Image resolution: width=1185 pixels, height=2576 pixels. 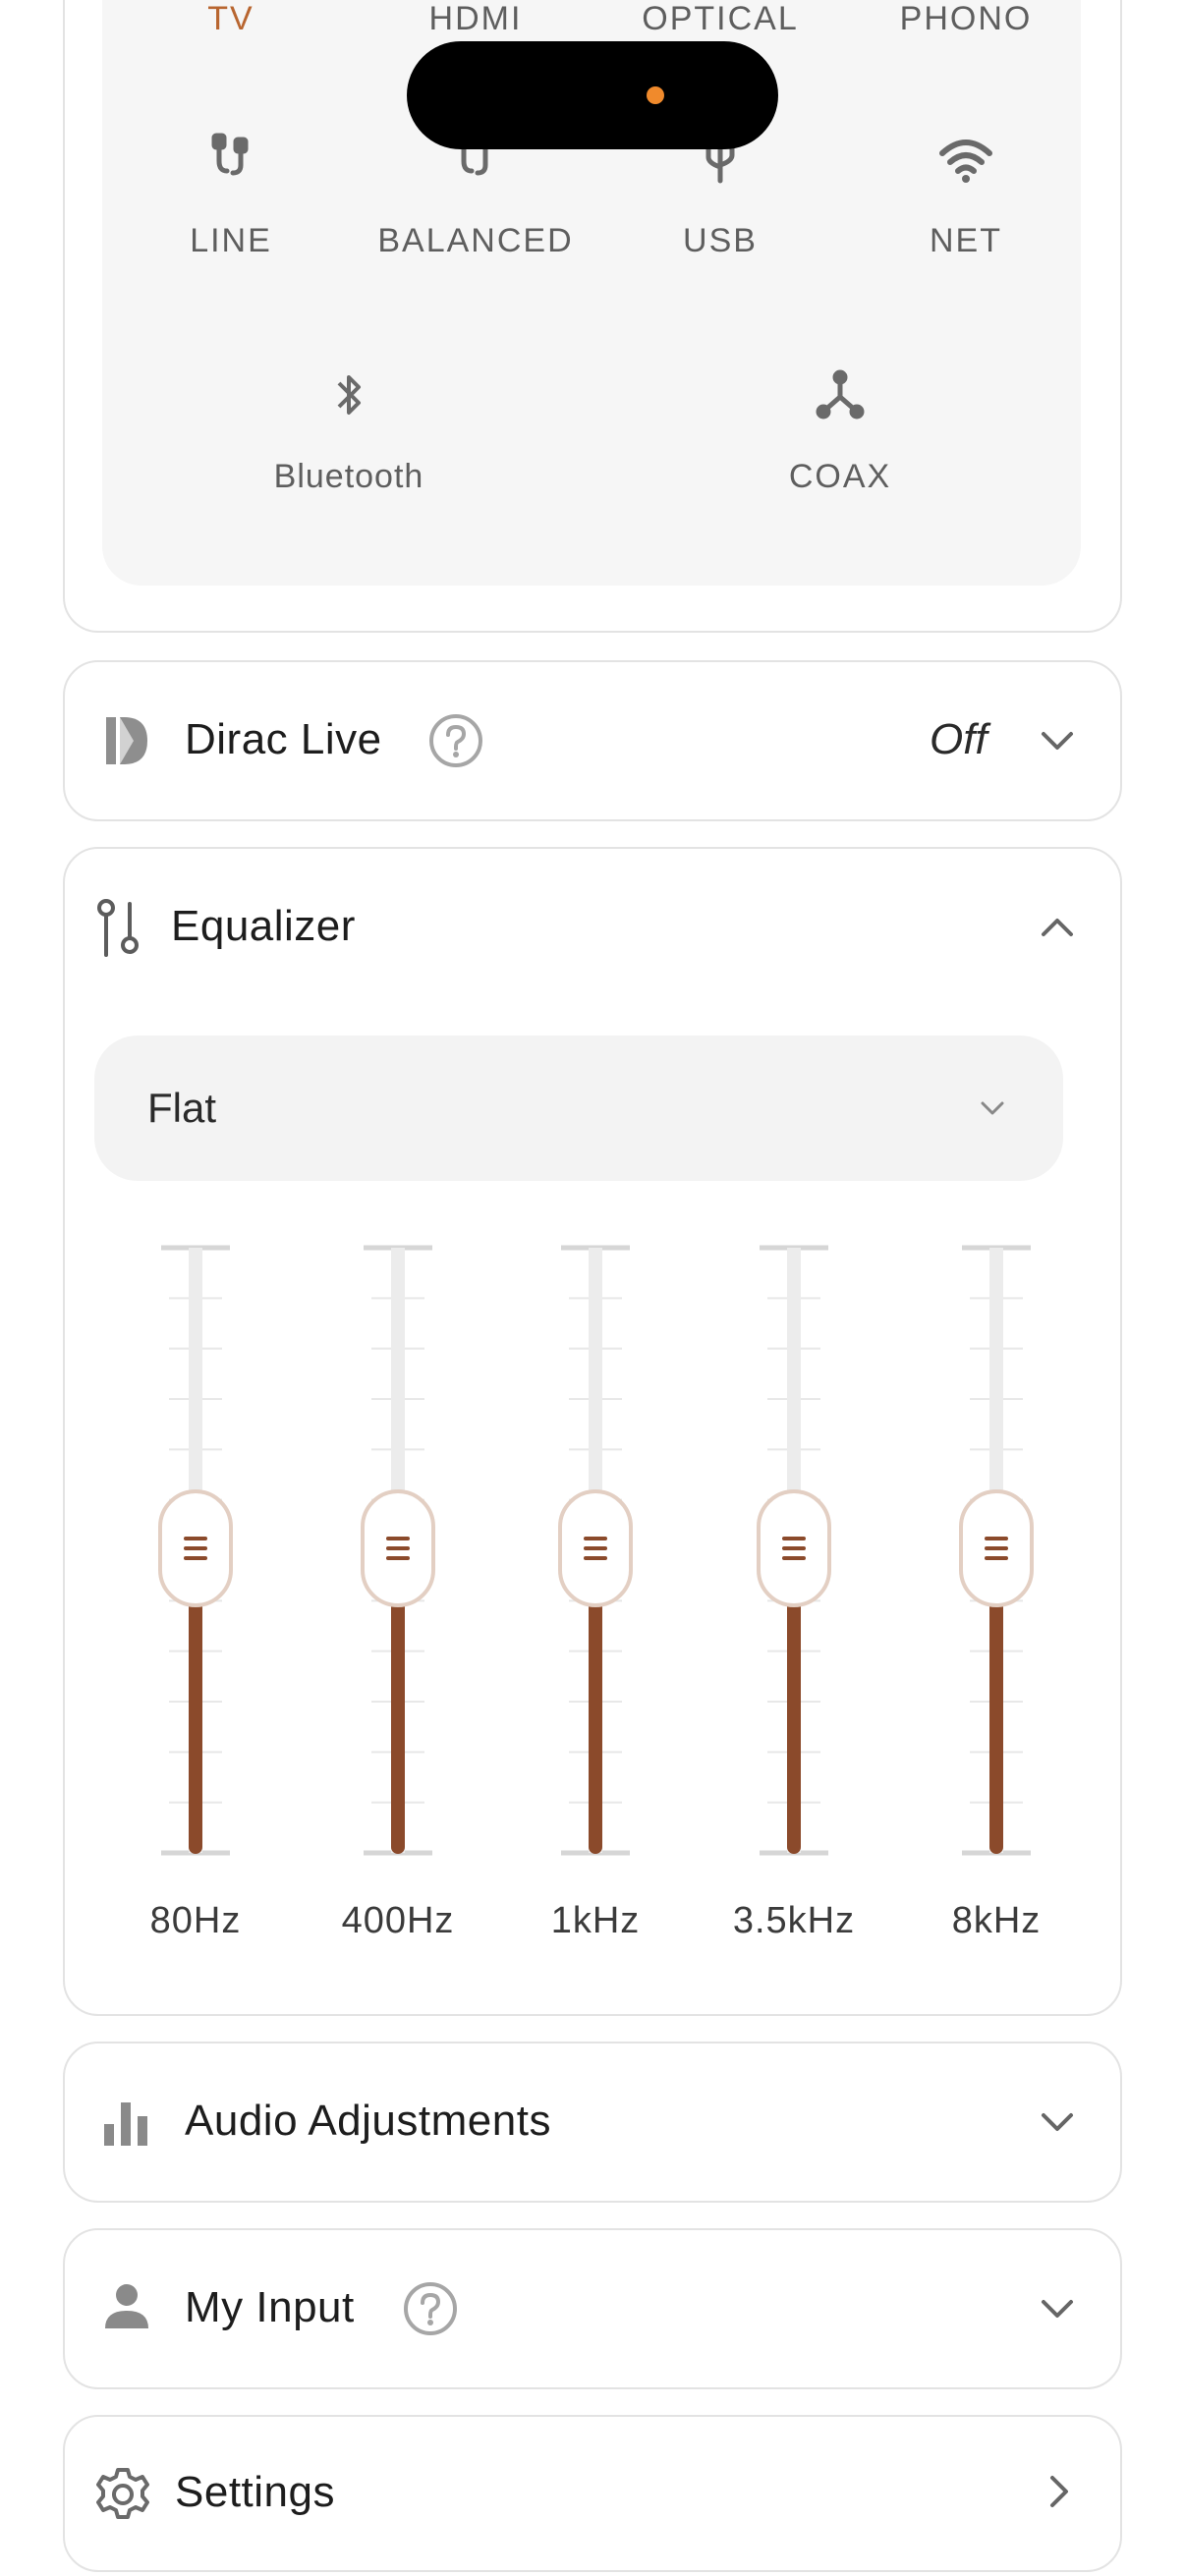 I want to click on input-tv-label: TV, so click(x=231, y=18).